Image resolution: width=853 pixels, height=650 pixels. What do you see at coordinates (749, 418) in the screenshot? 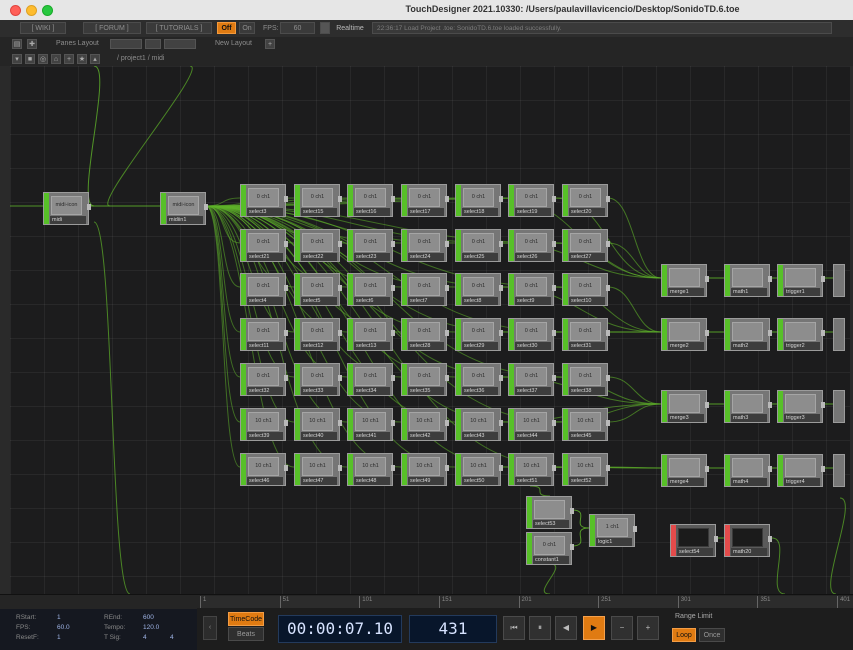
I see `operator-name: math3` at bounding box center [749, 418].